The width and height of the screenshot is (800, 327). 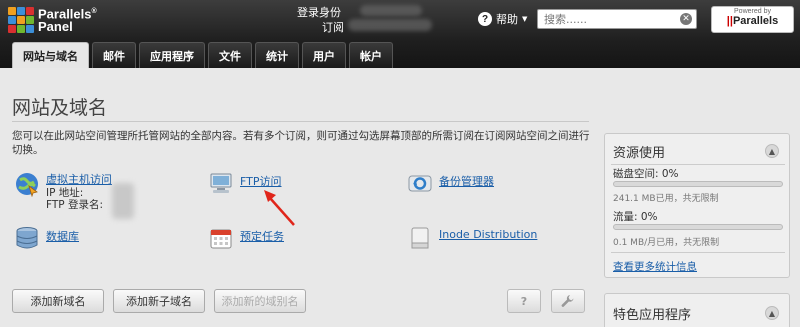 What do you see at coordinates (391, 10) in the screenshot?
I see `redacted-username` at bounding box center [391, 10].